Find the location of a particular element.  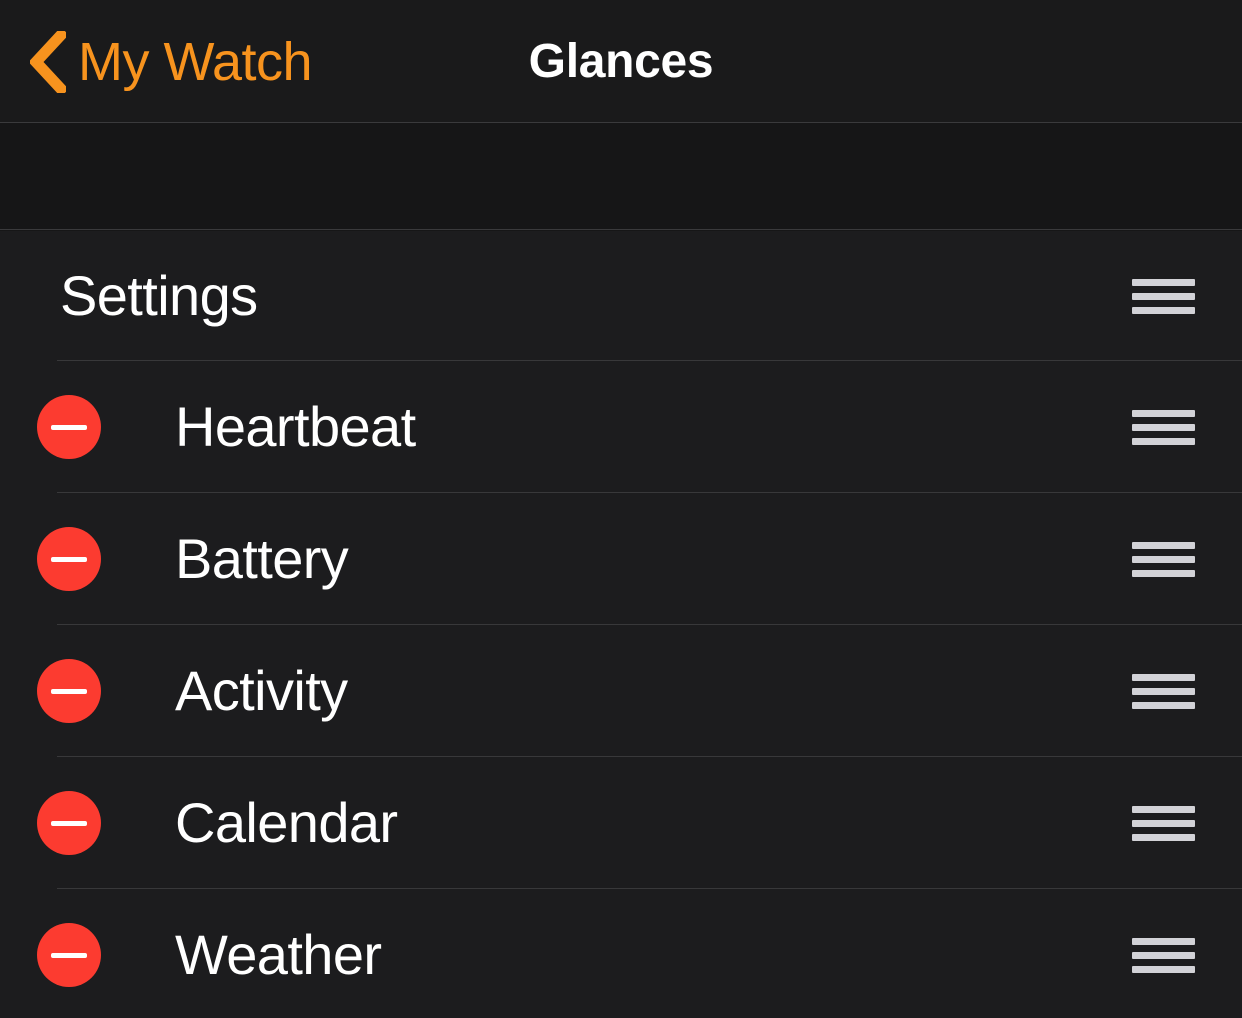

back-button: My Watch is located at coordinates (171, 61).